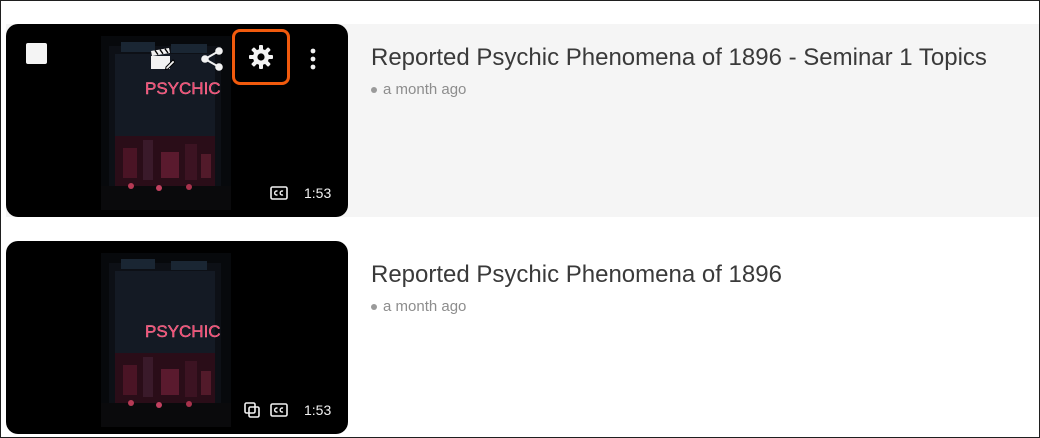 This screenshot has width=1040, height=438. I want to click on settings-button, so click(261, 57).